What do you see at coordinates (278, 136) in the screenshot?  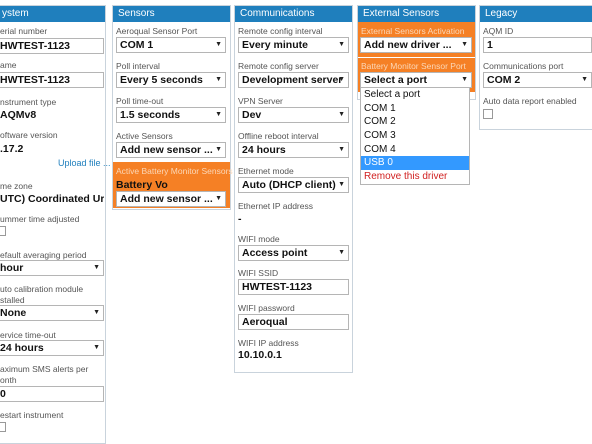 I see `offline-reboot-label: Offline reboot interval` at bounding box center [278, 136].